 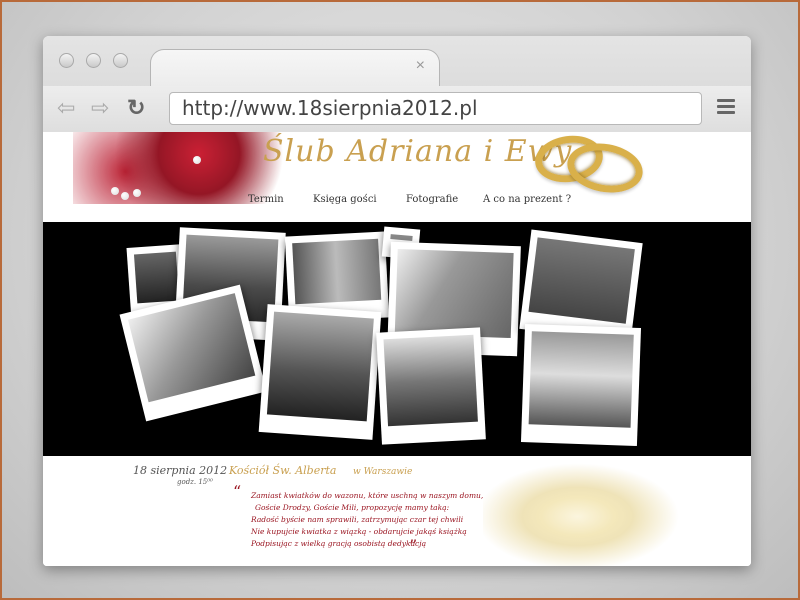 What do you see at coordinates (180, 470) in the screenshot?
I see `event-date: 18 sierpnia 2012` at bounding box center [180, 470].